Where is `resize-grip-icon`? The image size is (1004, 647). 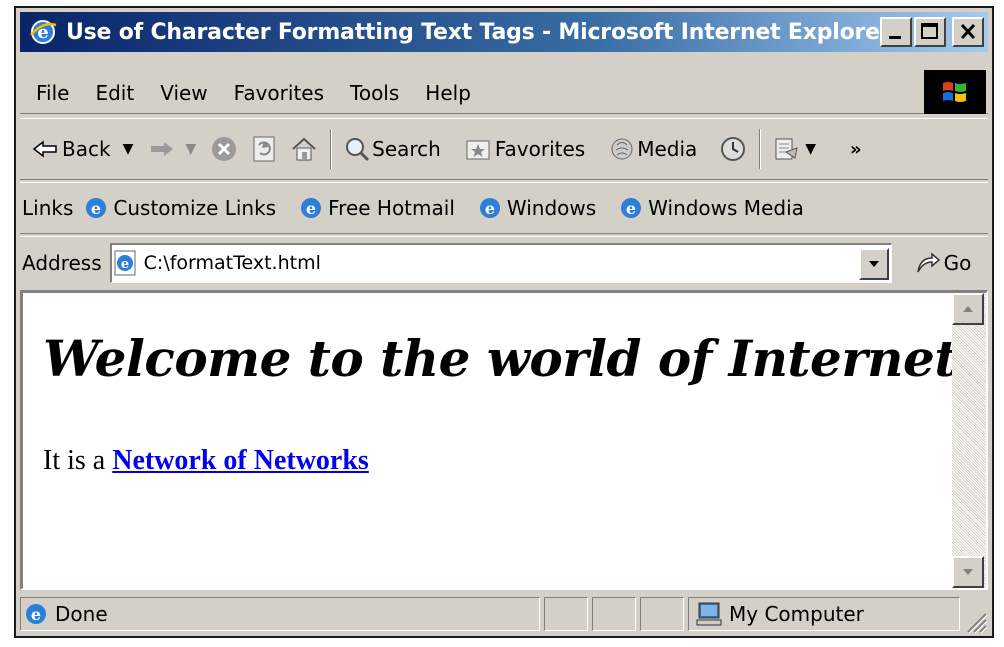
resize-grip-icon is located at coordinates (975, 621).